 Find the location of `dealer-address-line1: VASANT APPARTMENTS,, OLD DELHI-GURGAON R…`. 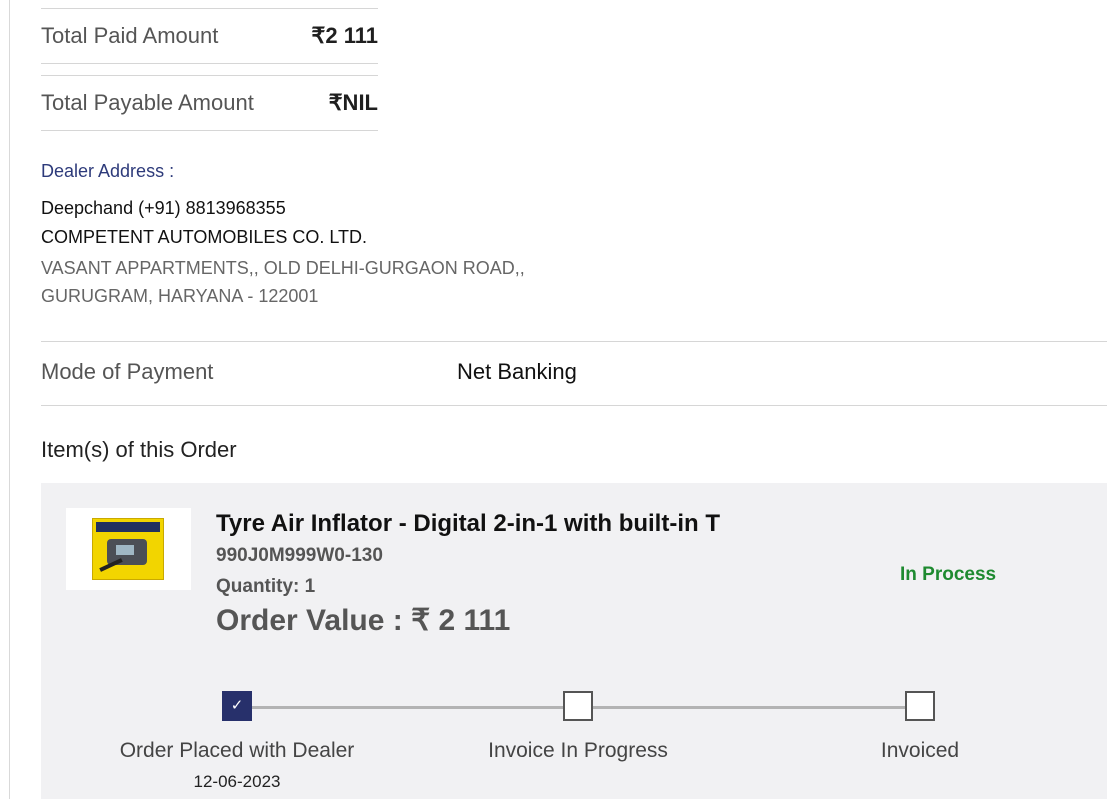

dealer-address-line1: VASANT APPARTMENTS,, OLD DELHI-GURGAON R… is located at coordinates (283, 268).